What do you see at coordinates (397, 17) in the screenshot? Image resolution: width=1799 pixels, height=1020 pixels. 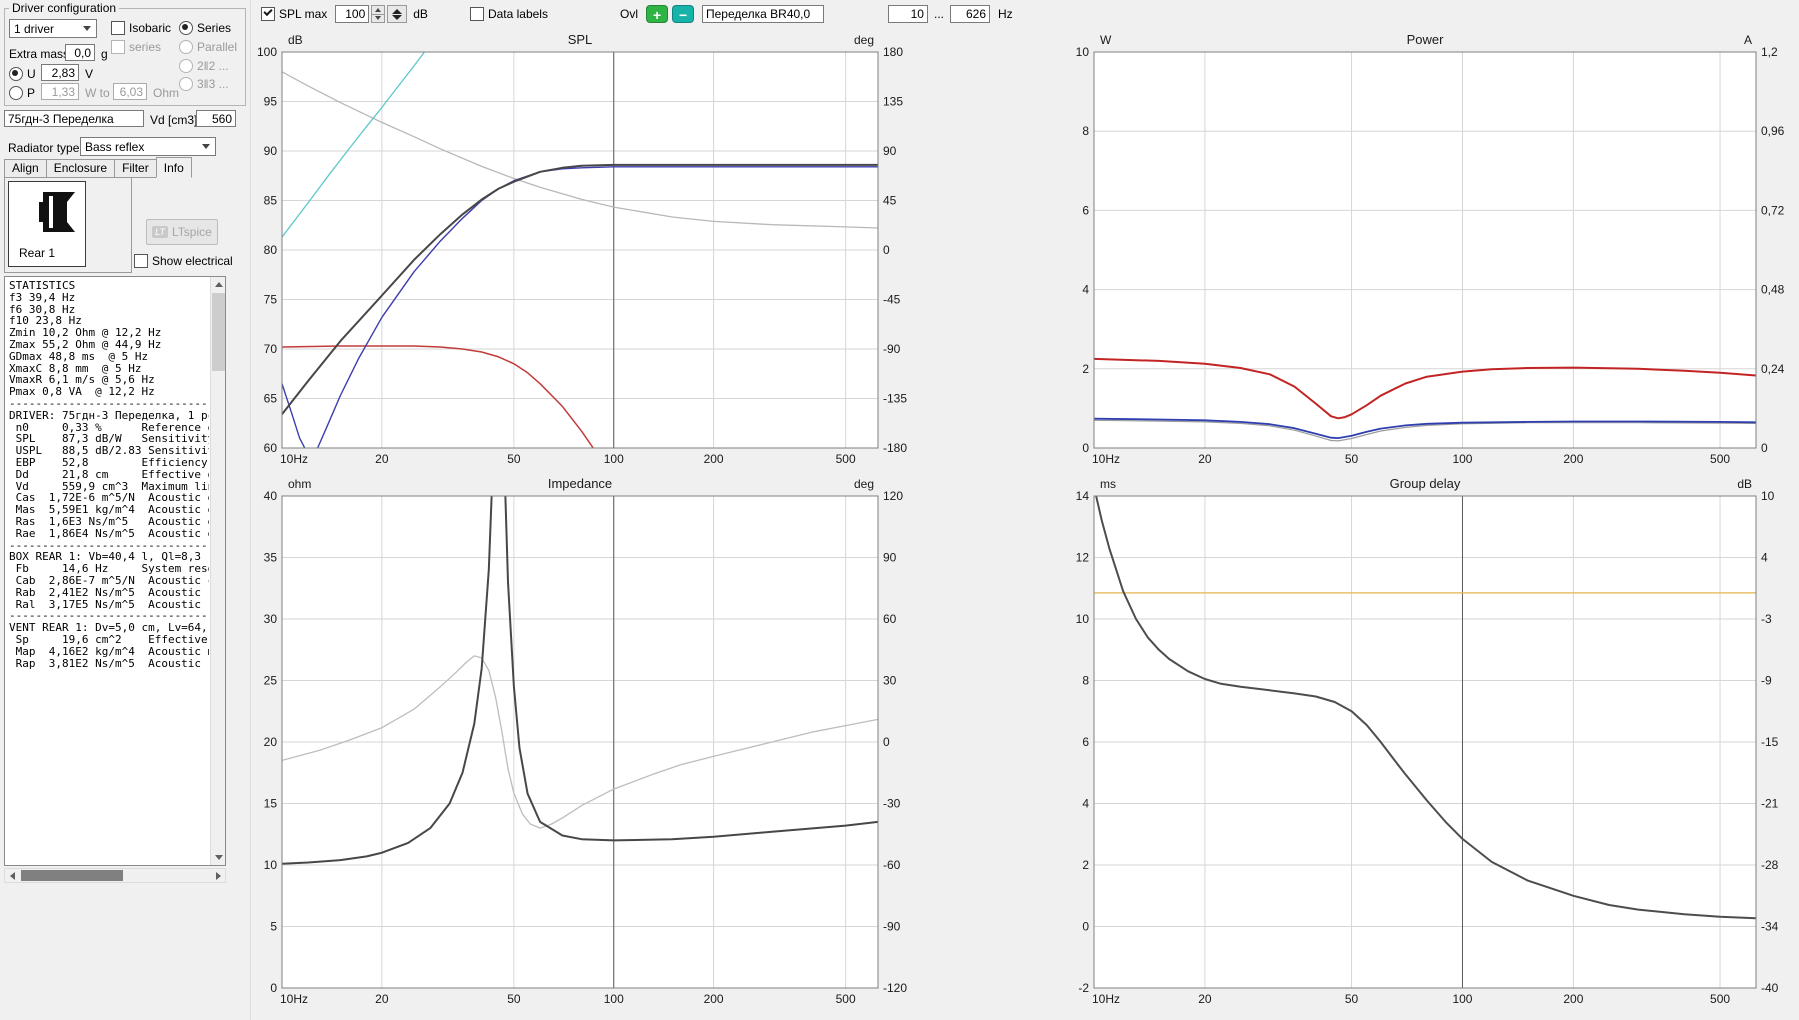 I see `triangle-down-icon` at bounding box center [397, 17].